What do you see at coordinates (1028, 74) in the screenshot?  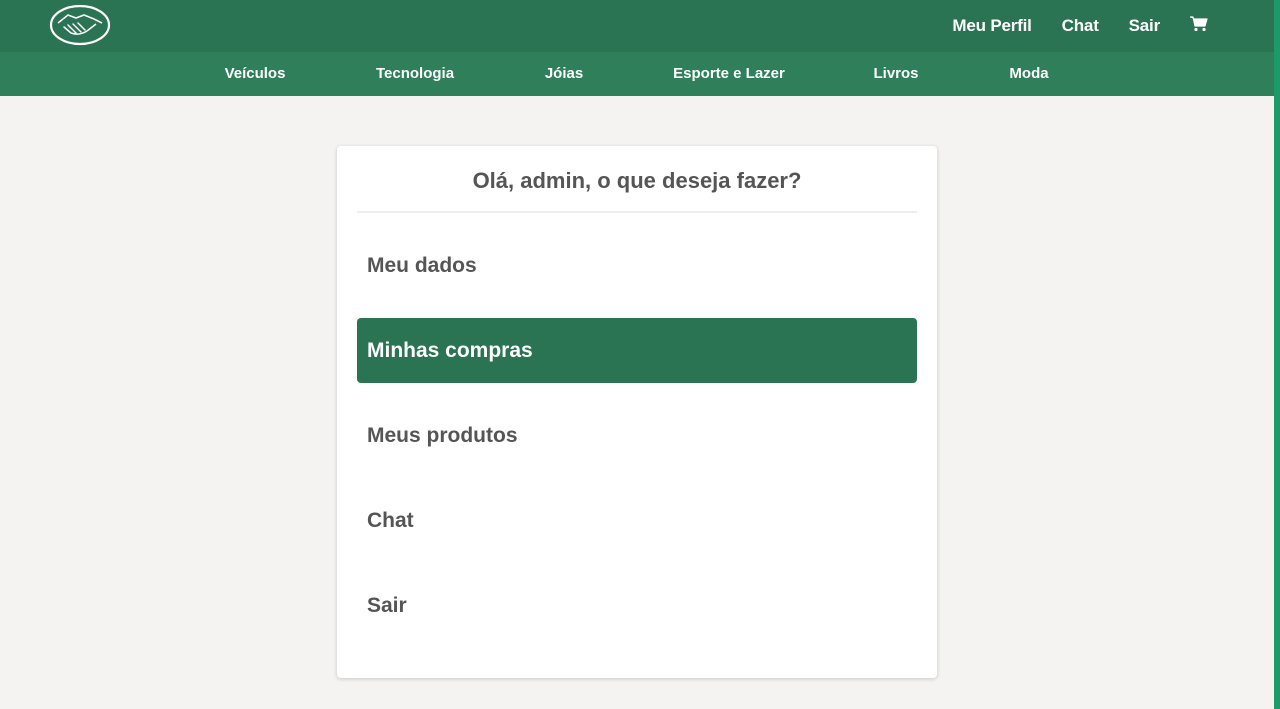 I see `category-moda: Moda` at bounding box center [1028, 74].